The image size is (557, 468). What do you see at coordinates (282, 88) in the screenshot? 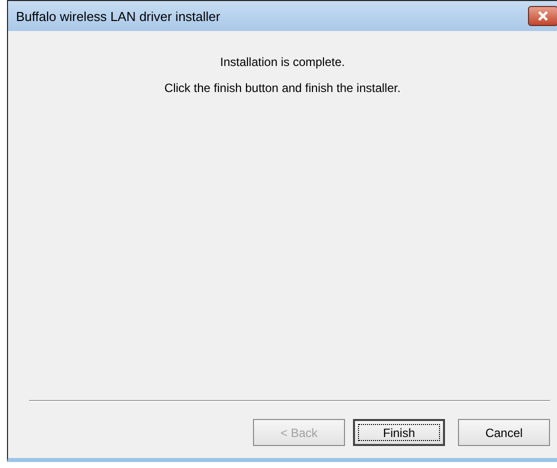
I see `message-text: Click the finish button and finish the installer.` at bounding box center [282, 88].